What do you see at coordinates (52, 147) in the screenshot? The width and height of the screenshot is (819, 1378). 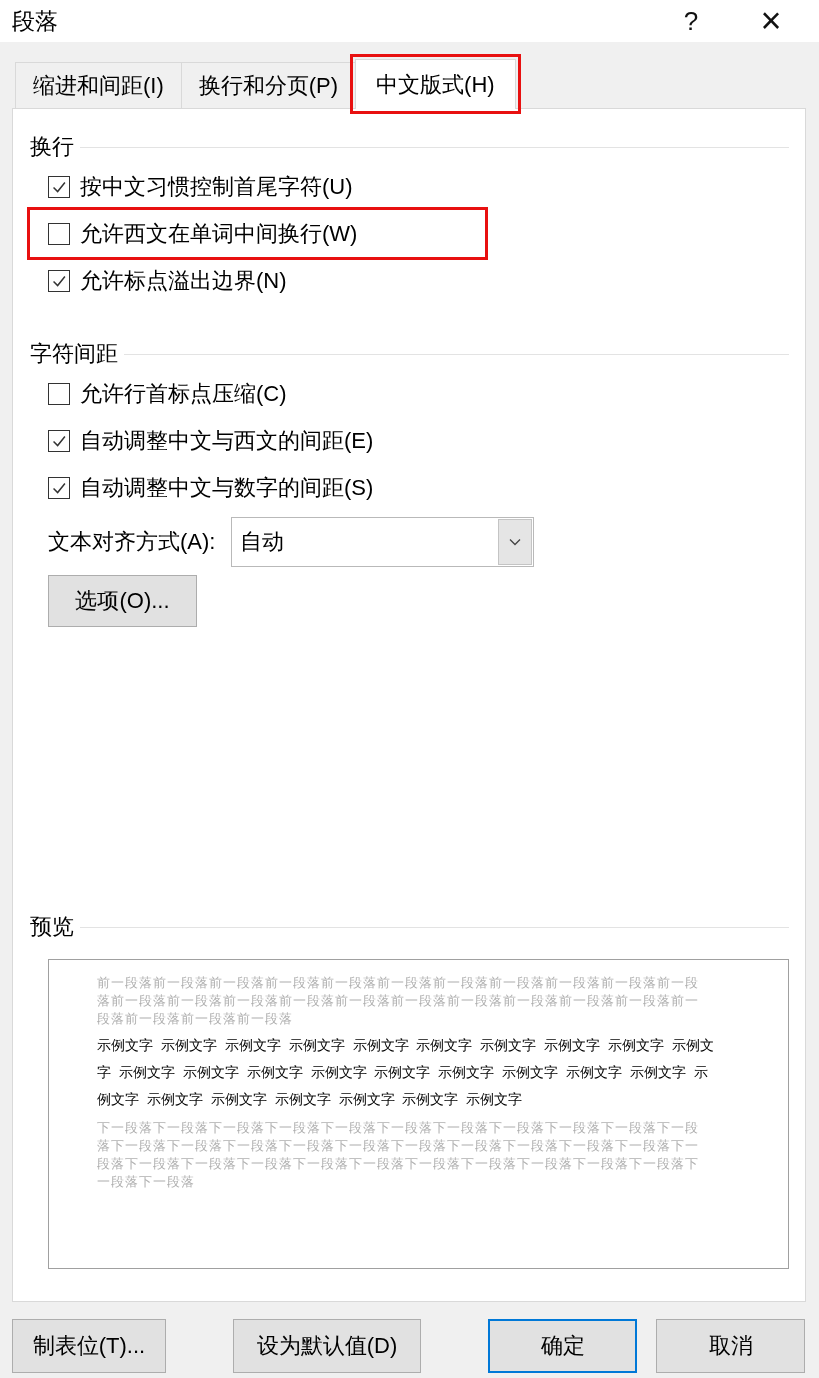 I see `section-title: 换行` at bounding box center [52, 147].